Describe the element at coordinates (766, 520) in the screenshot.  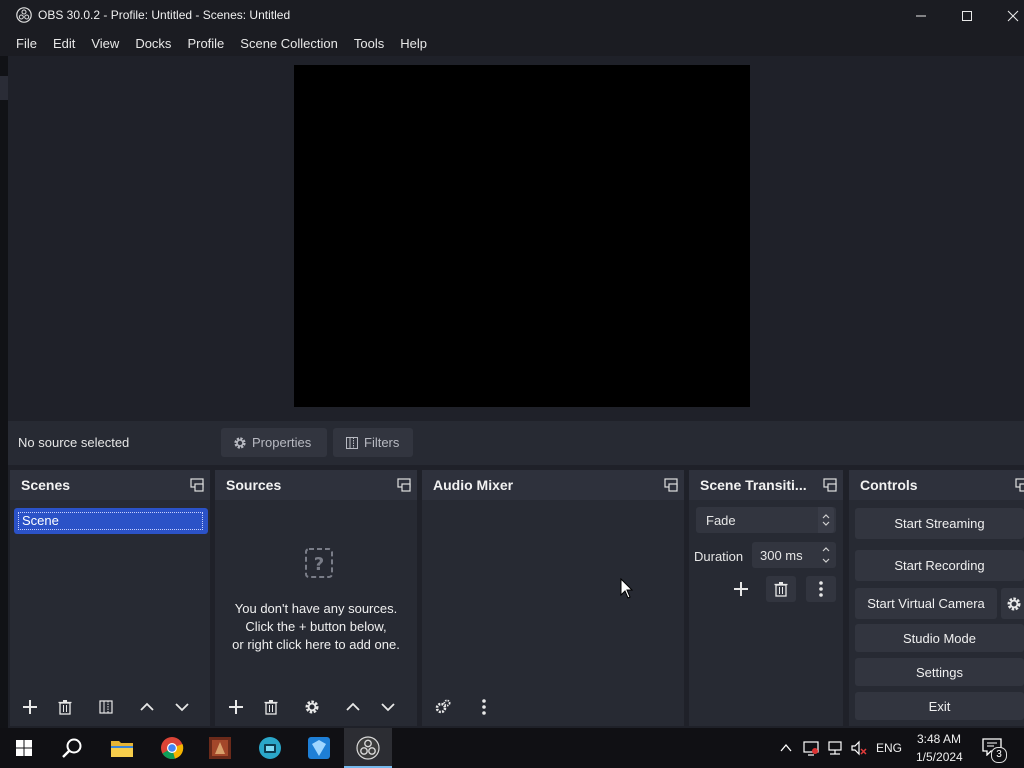
I see `transition-select: Fade` at that location.